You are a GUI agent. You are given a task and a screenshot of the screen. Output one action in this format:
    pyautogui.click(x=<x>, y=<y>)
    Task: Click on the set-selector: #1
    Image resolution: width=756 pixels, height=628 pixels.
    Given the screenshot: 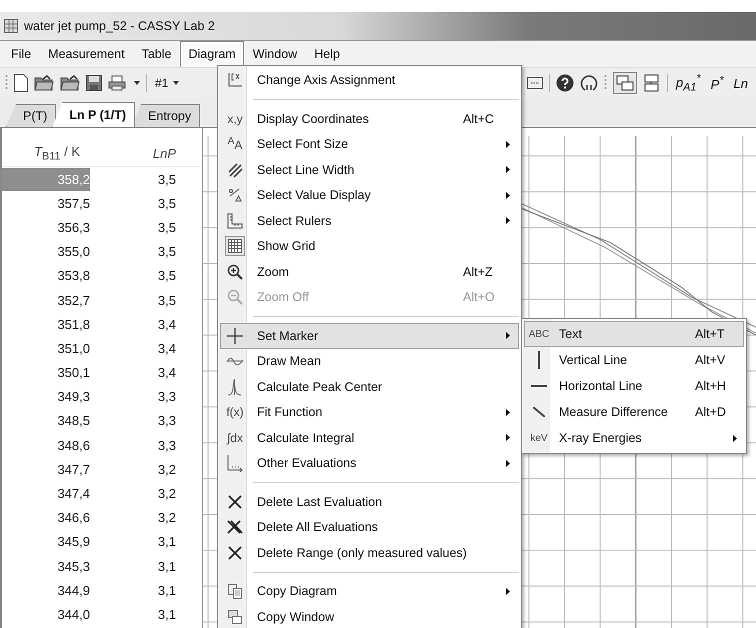 What is the action you would take?
    pyautogui.click(x=167, y=83)
    